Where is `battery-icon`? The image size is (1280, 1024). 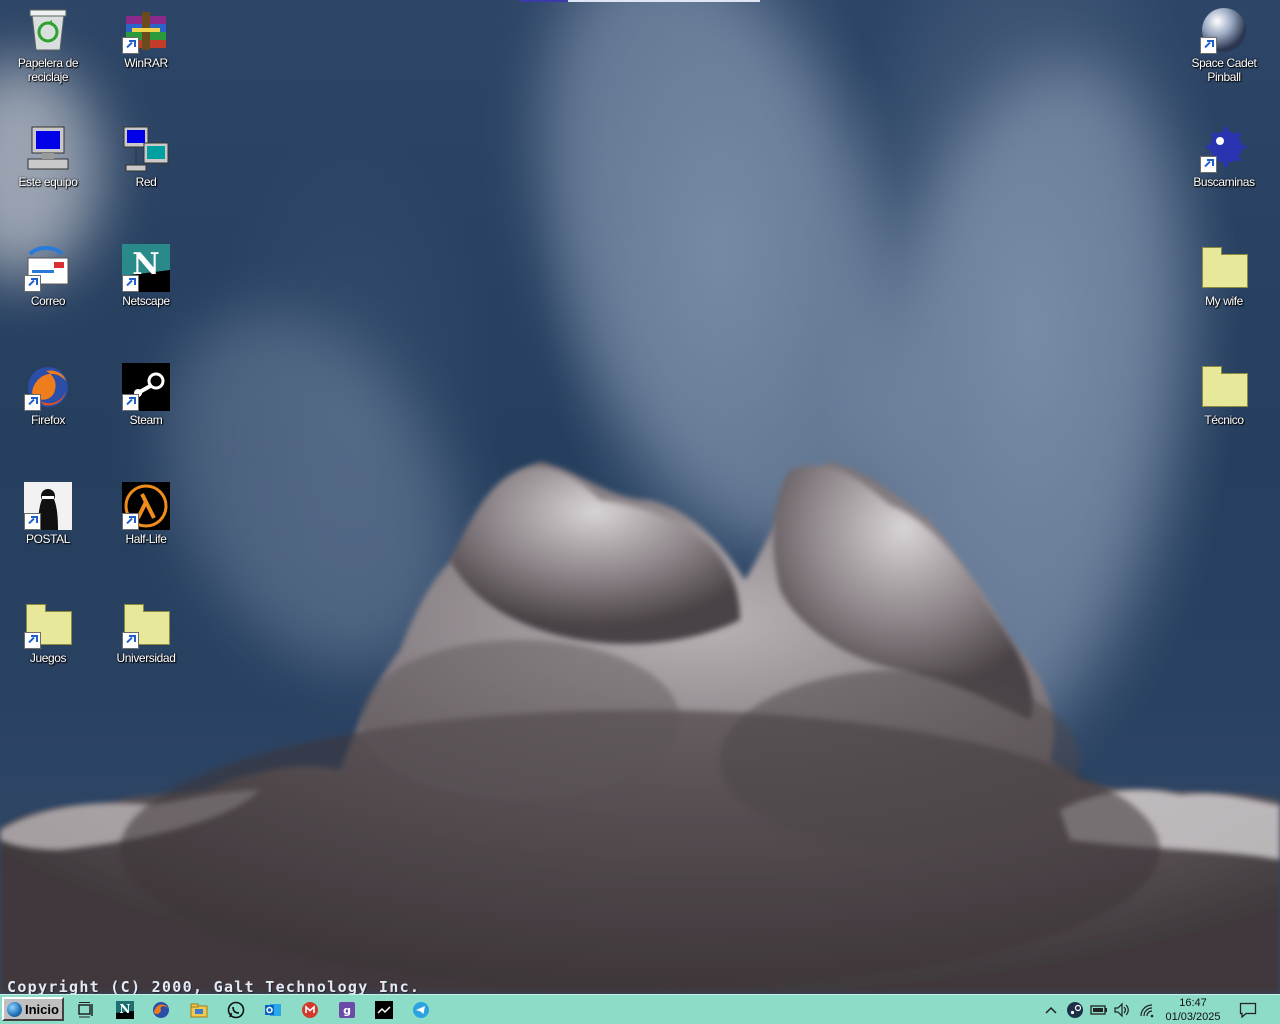
battery-icon is located at coordinates (1099, 1010).